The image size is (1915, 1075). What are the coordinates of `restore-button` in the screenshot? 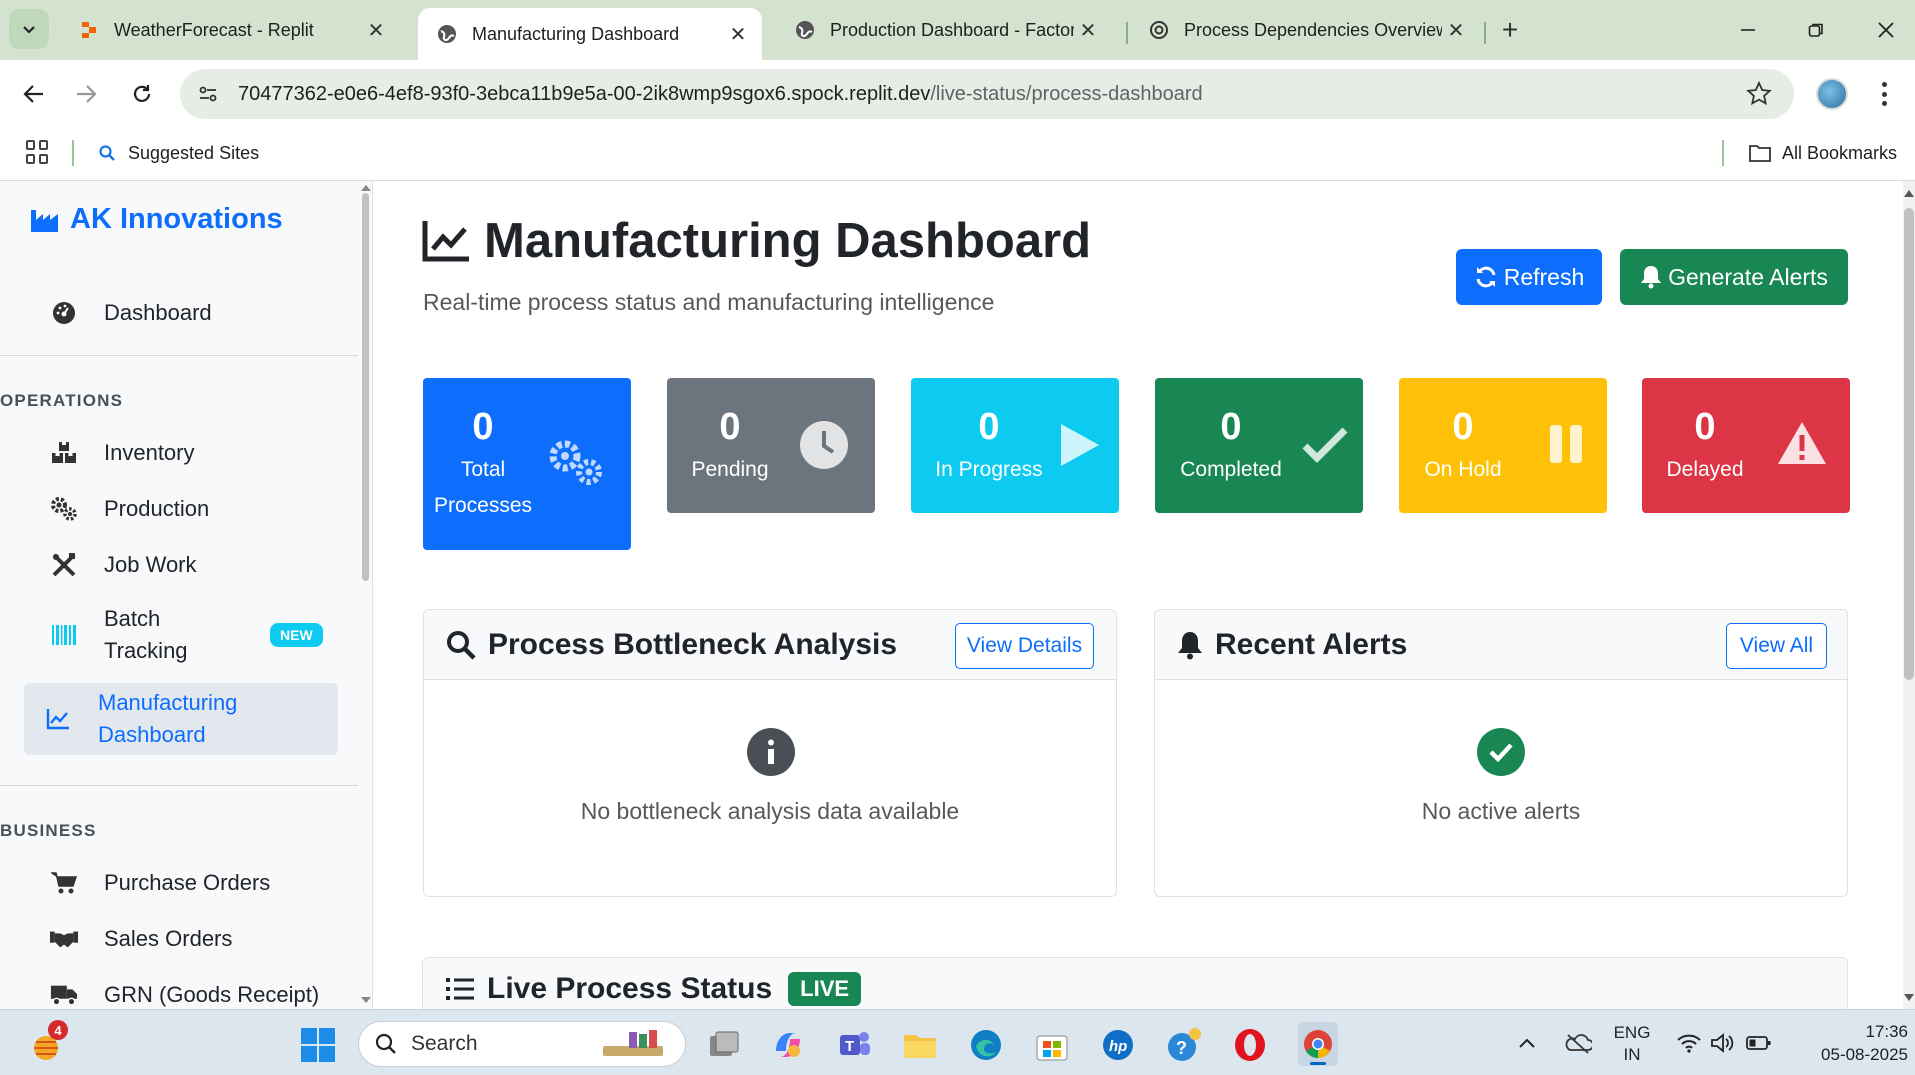 It's located at (1816, 30).